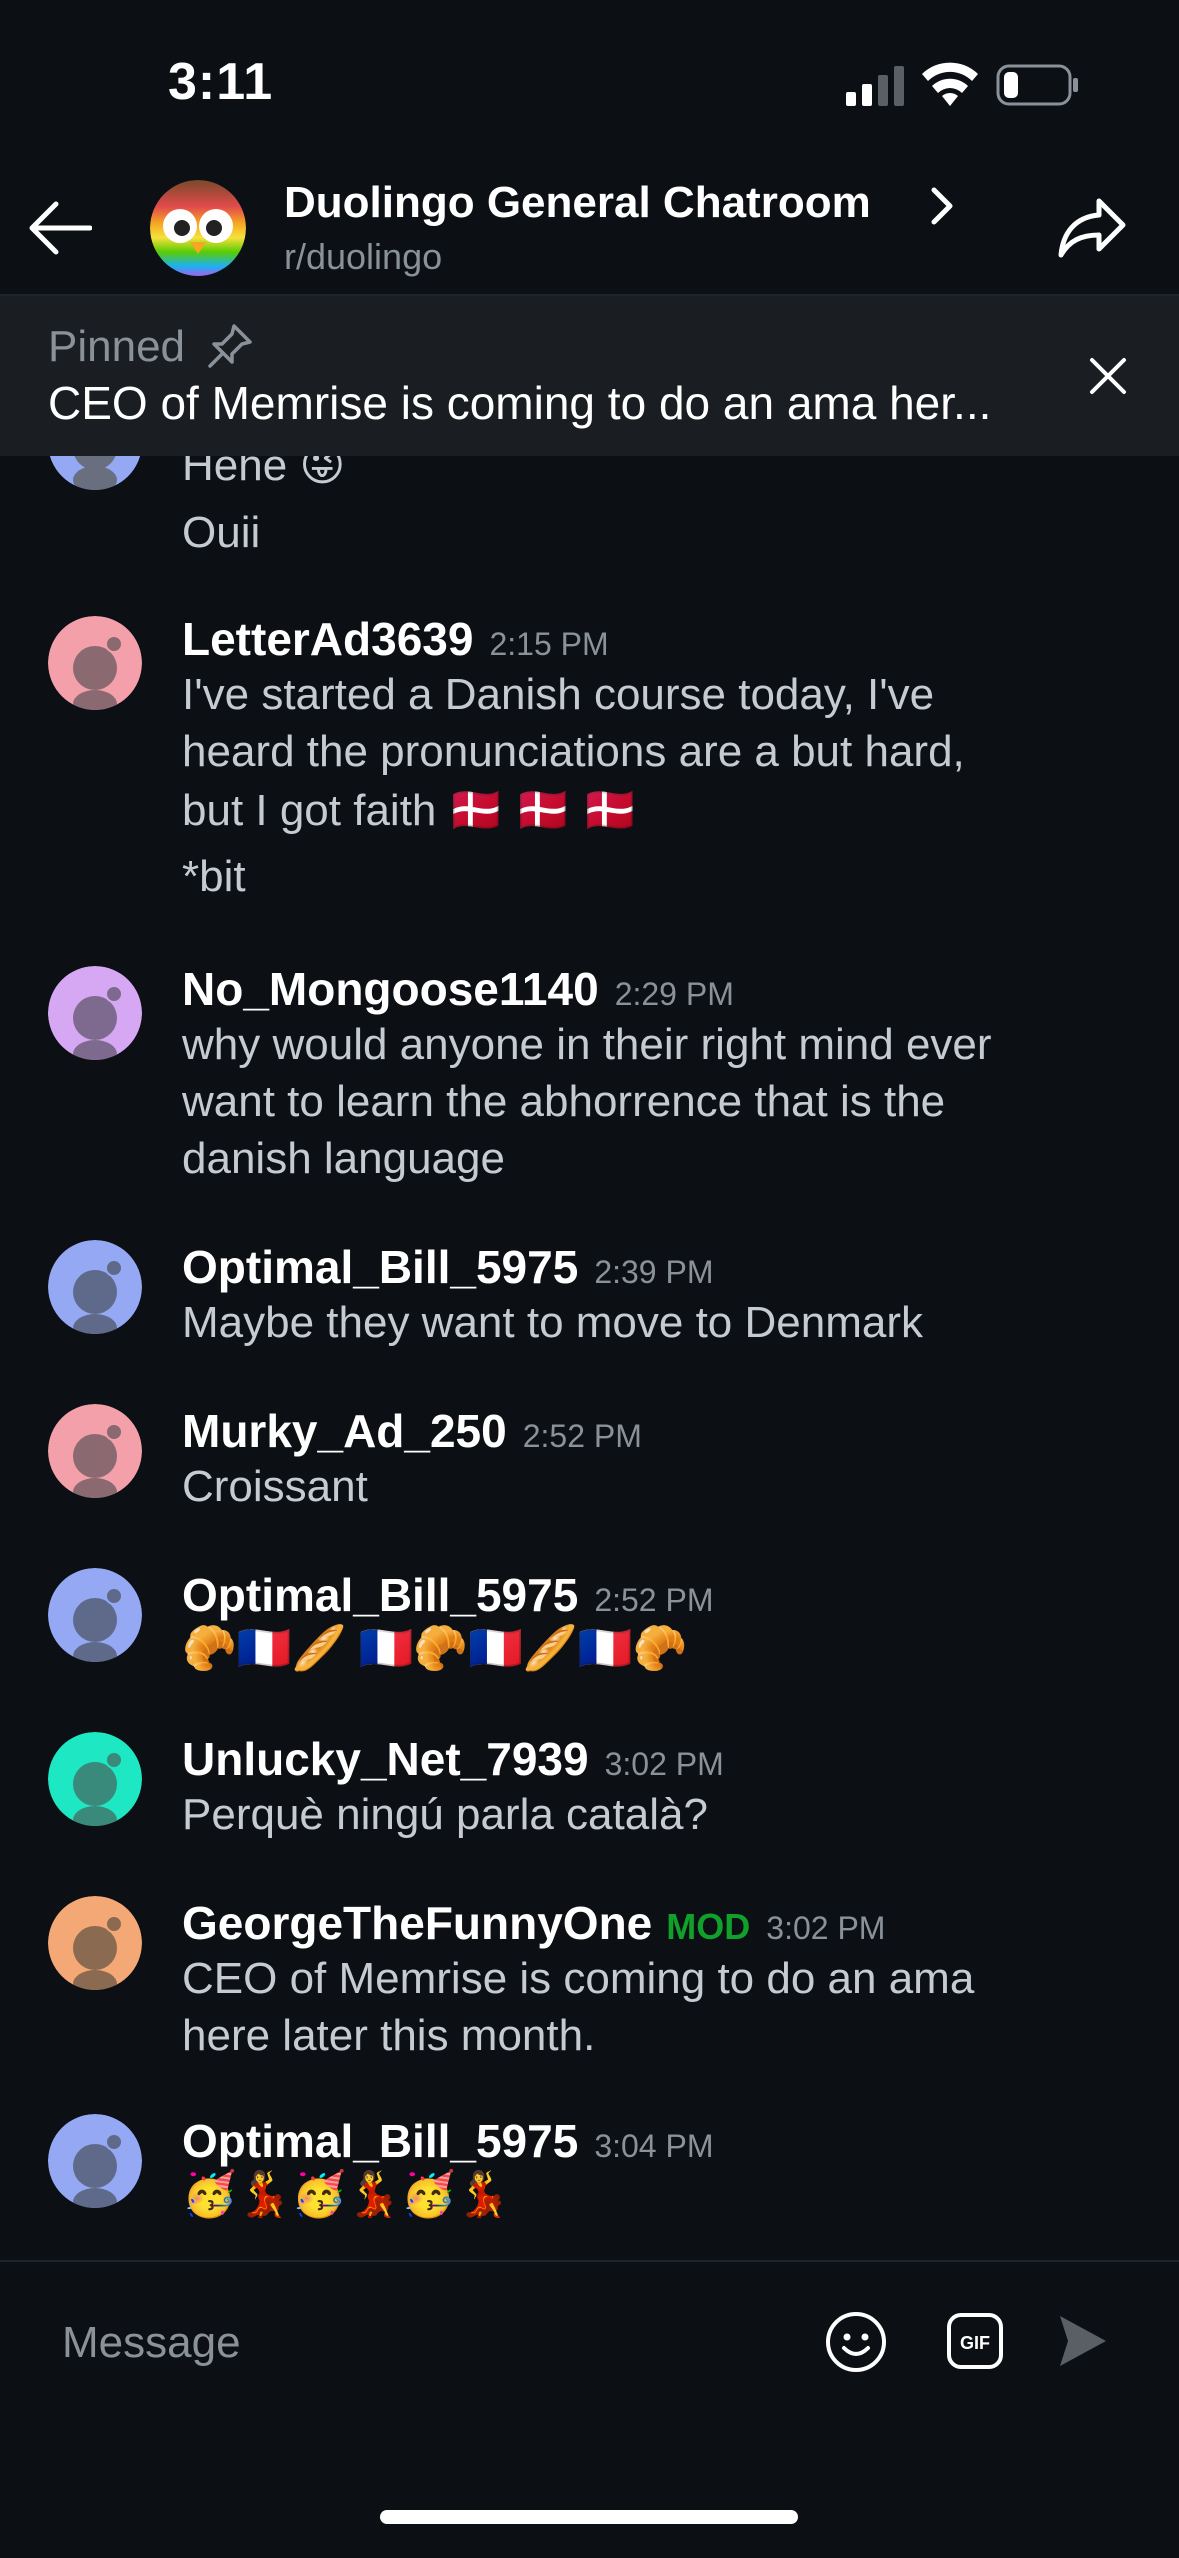 This screenshot has height=2558, width=1179. What do you see at coordinates (389, 2035) in the screenshot?
I see `message-text: here later this month.` at bounding box center [389, 2035].